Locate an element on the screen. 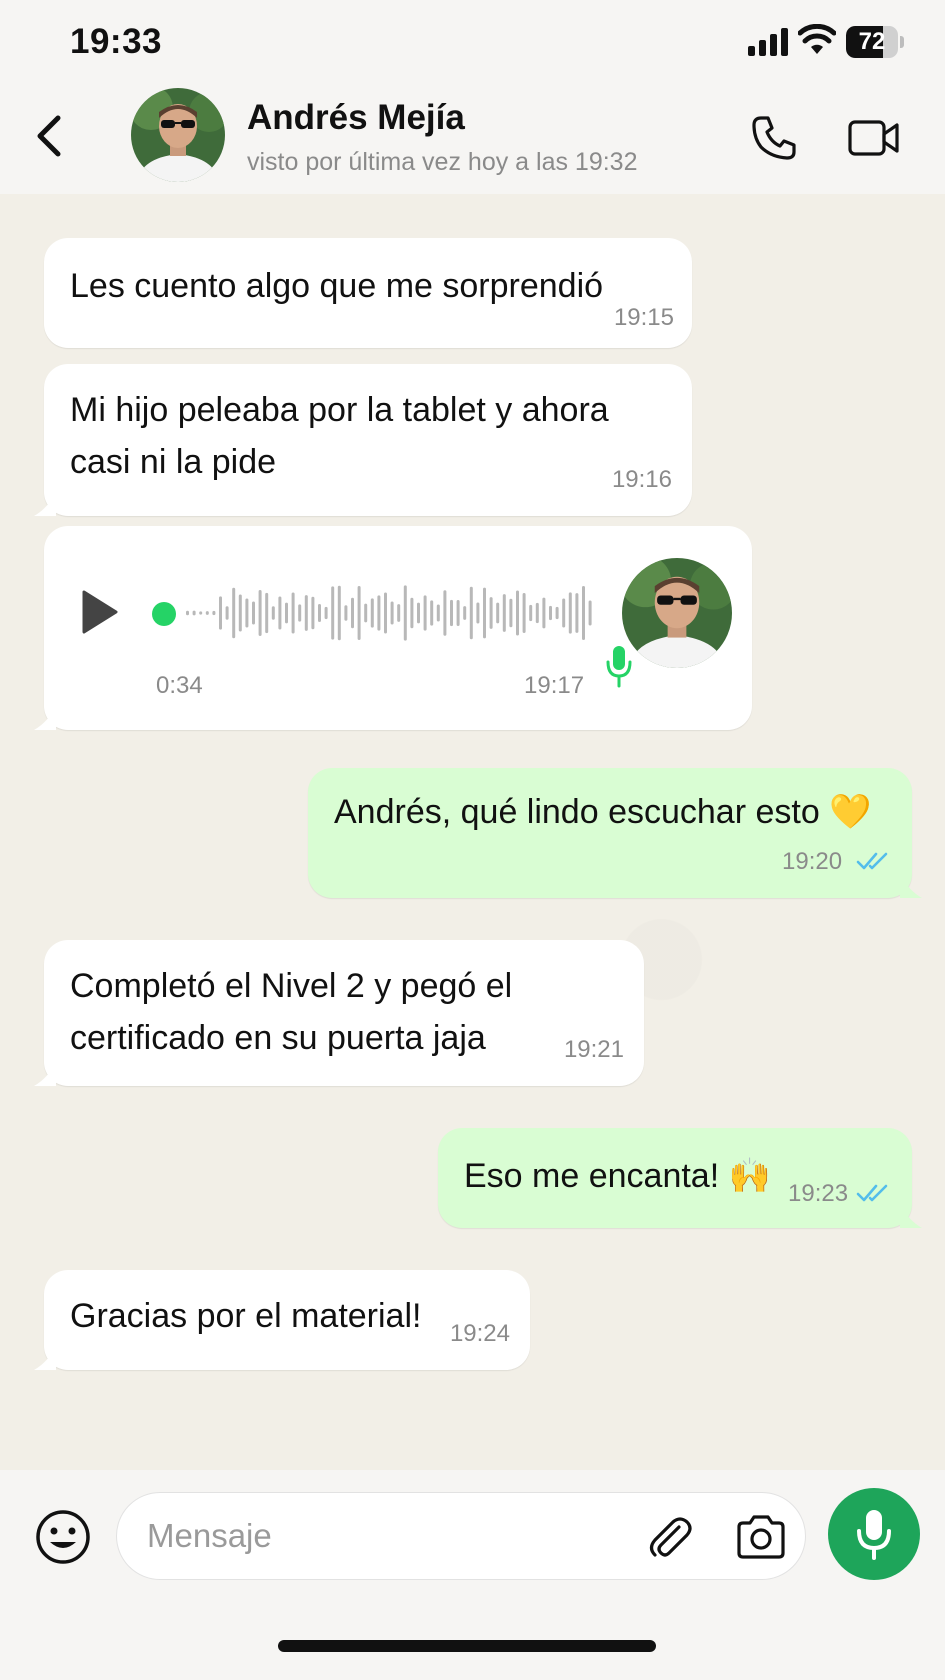 This screenshot has height=1680, width=945. play-button is located at coordinates (102, 613).